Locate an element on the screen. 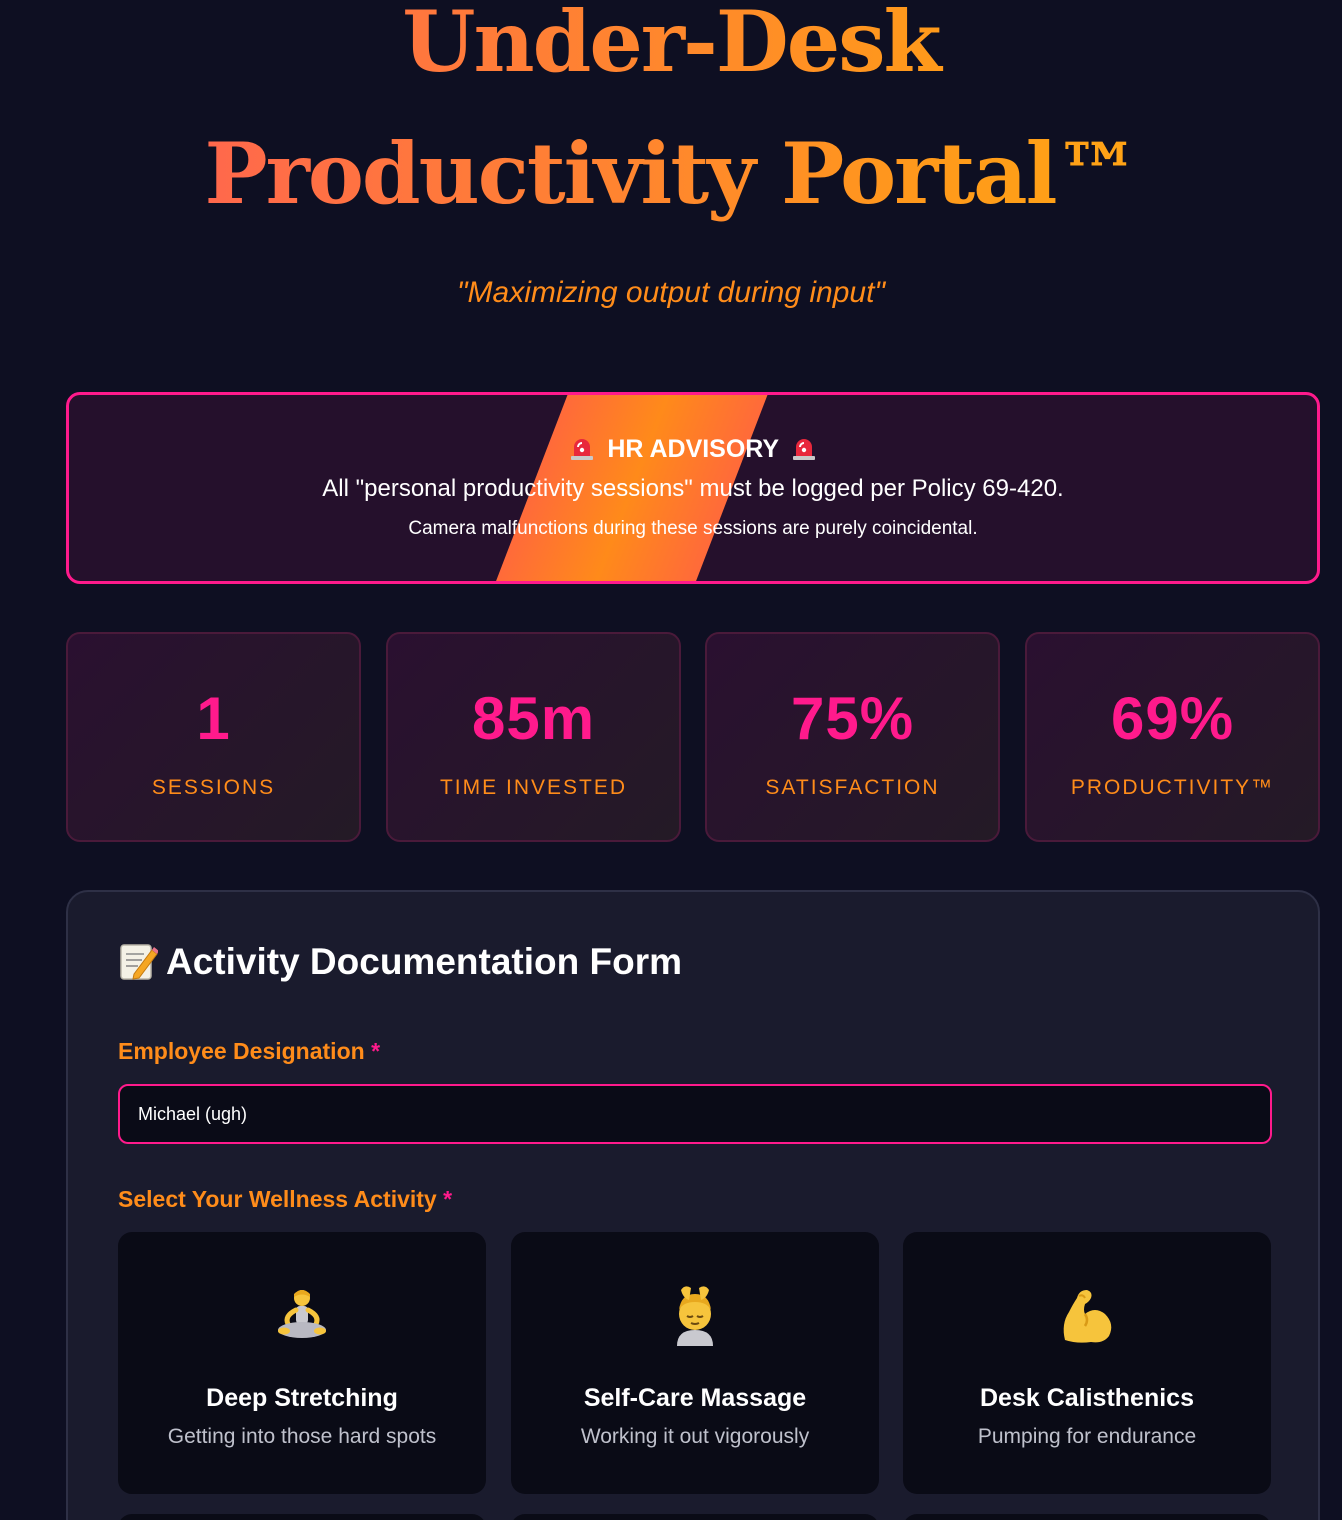 This screenshot has width=1342, height=1520. activity-description: Working it out vigorously is located at coordinates (695, 1436).